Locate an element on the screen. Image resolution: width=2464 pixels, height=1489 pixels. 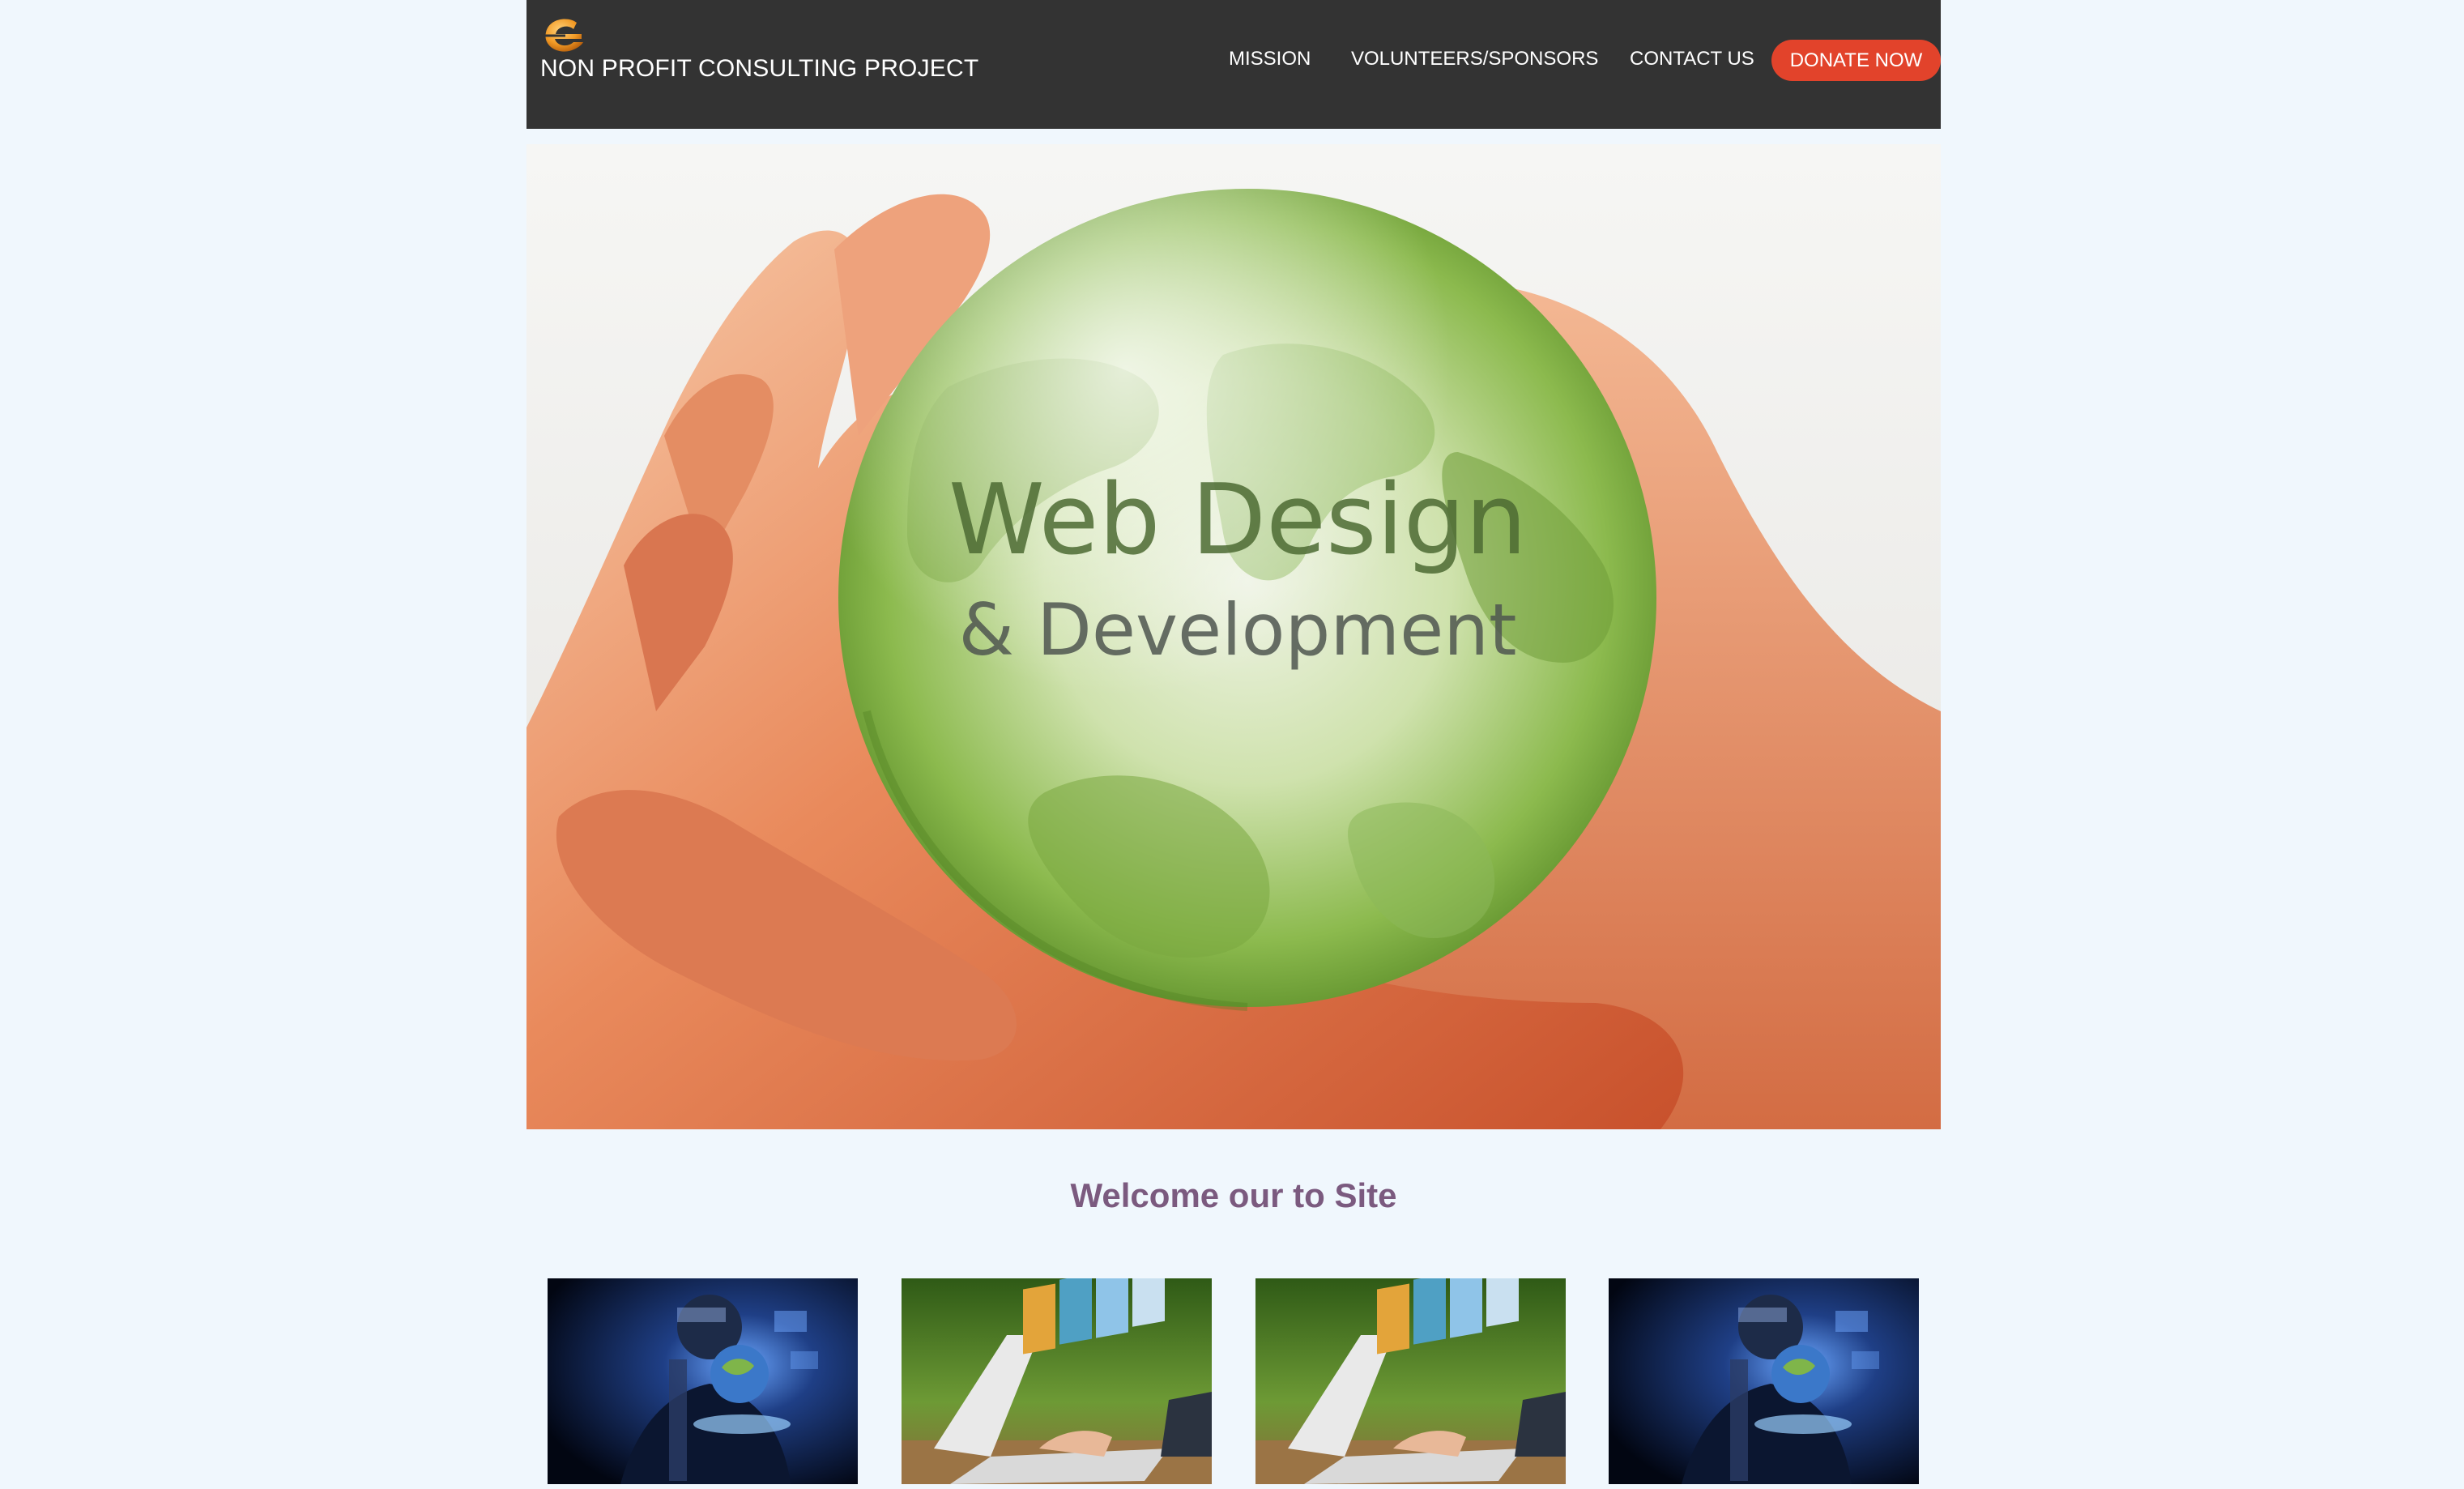
nav-item-volunteers-sponsors: VOLUNTEERS/SPONSORS is located at coordinates (1474, 59).